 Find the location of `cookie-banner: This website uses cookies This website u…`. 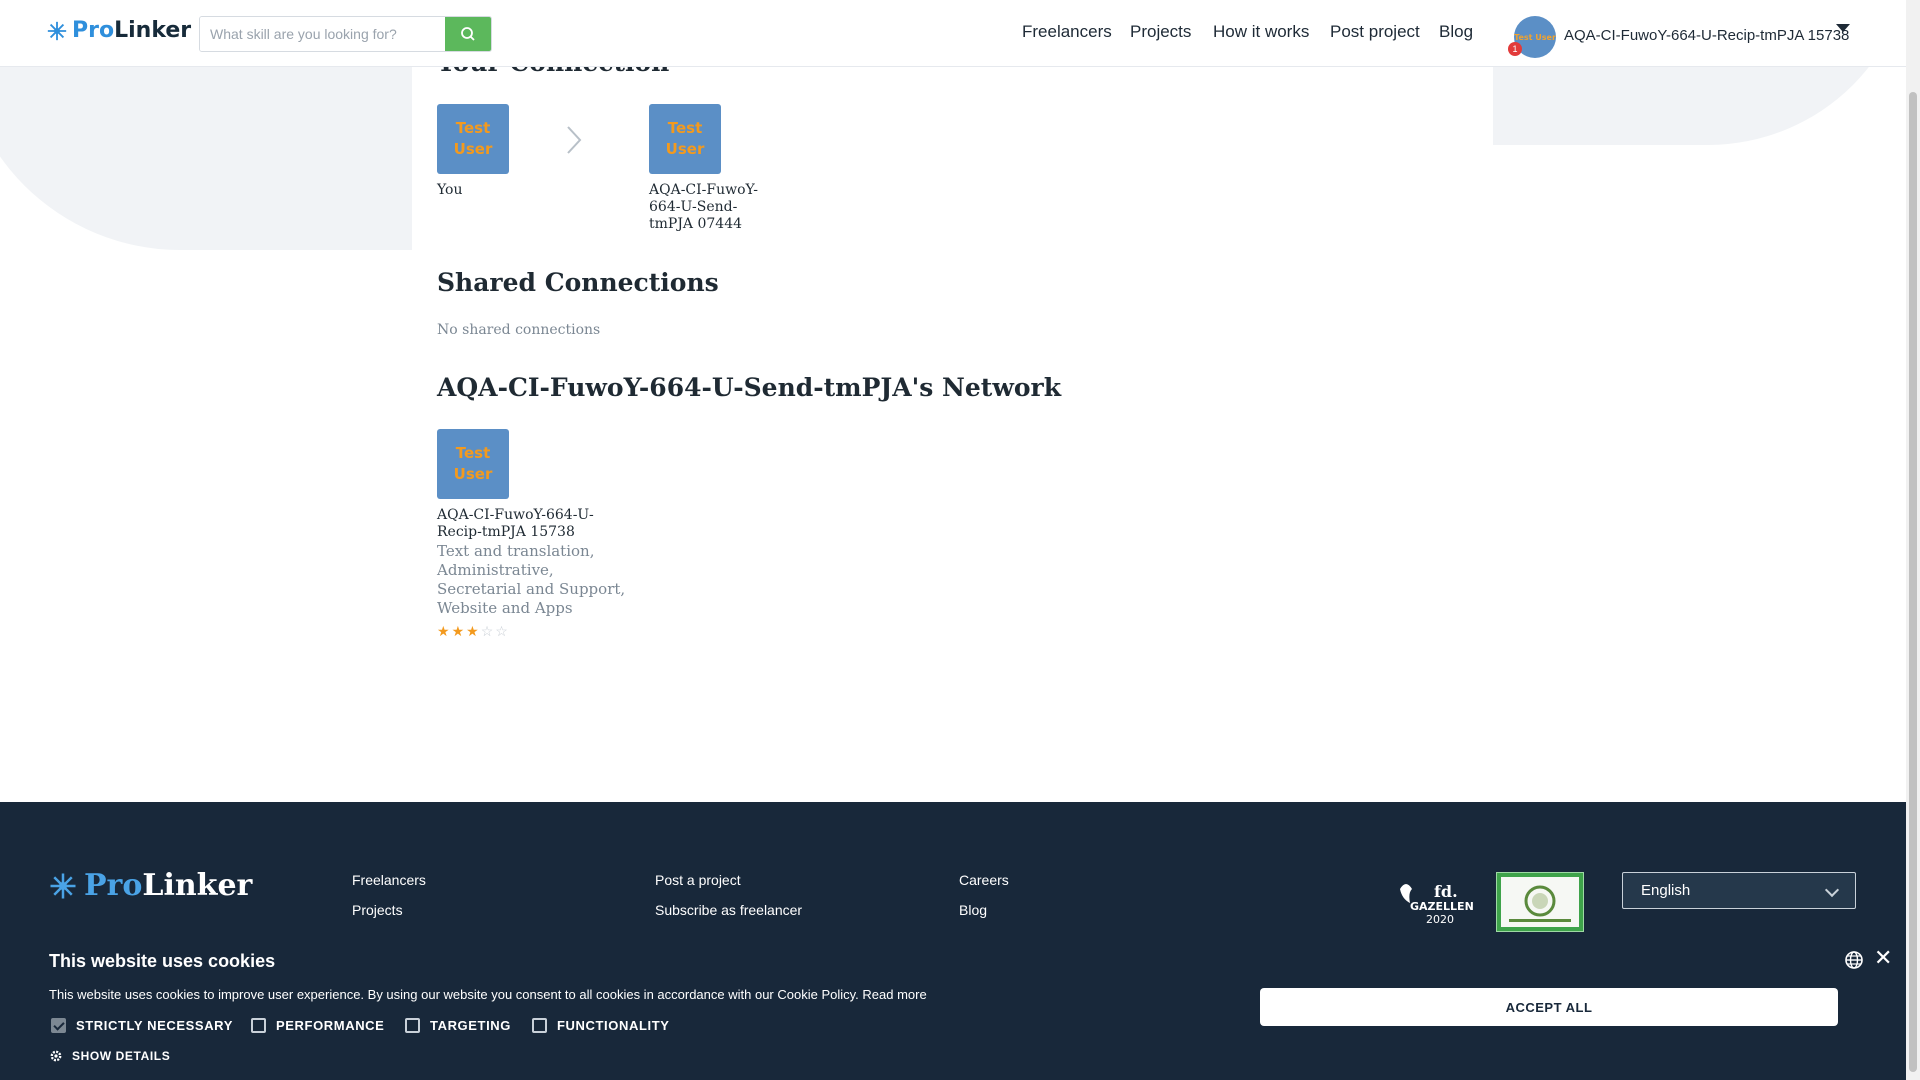

cookie-banner: This website uses cookies This website u… is located at coordinates (953, 1009).